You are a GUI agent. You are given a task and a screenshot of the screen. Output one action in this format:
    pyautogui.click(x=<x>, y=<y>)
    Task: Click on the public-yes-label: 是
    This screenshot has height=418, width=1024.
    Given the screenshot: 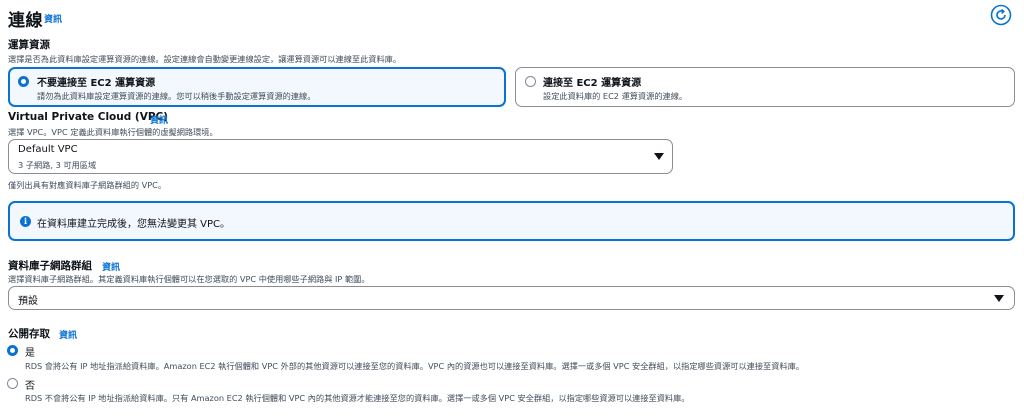 What is the action you would take?
    pyautogui.click(x=30, y=351)
    